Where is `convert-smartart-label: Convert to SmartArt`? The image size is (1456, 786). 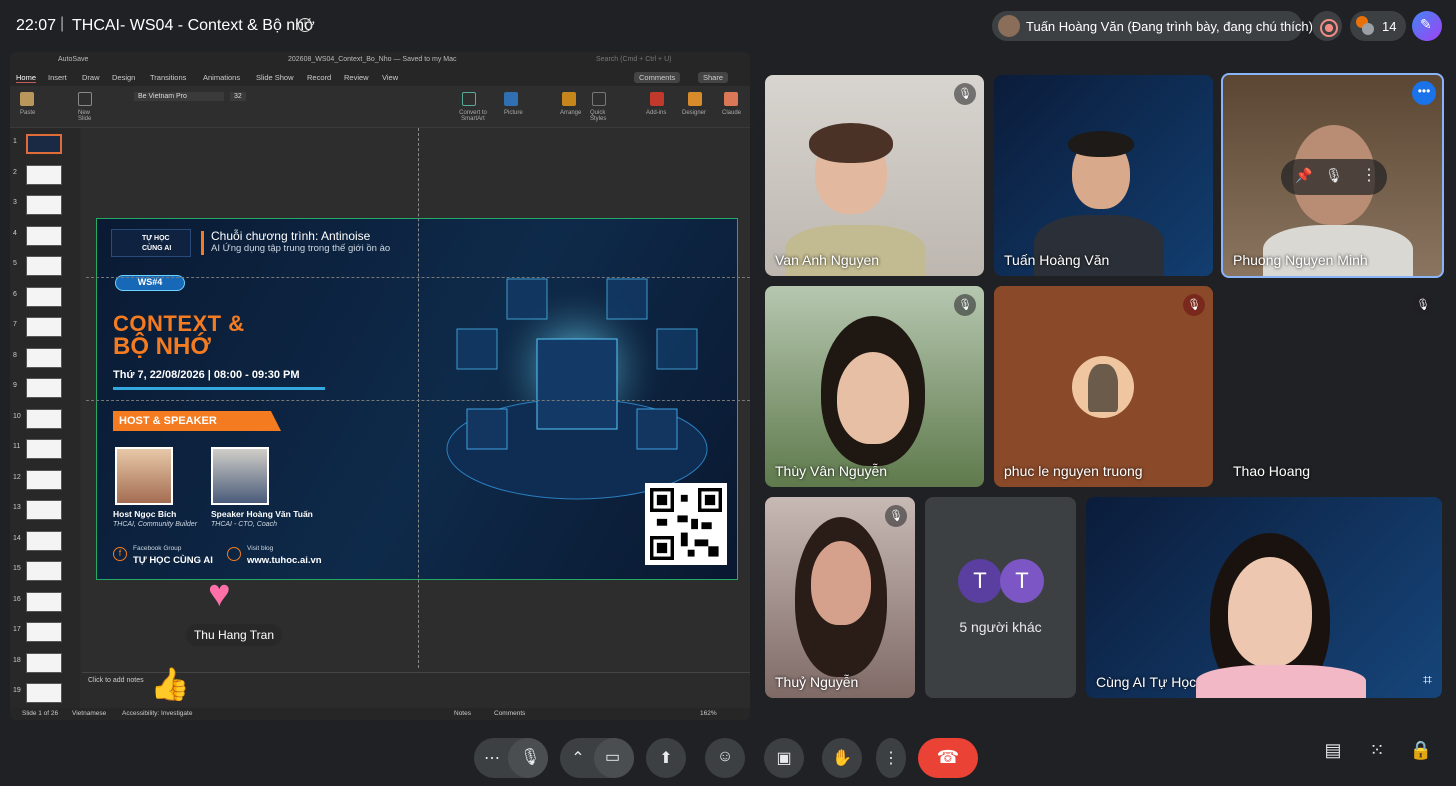
convert-smartart-label: Convert to SmartArt is located at coordinates (473, 116).